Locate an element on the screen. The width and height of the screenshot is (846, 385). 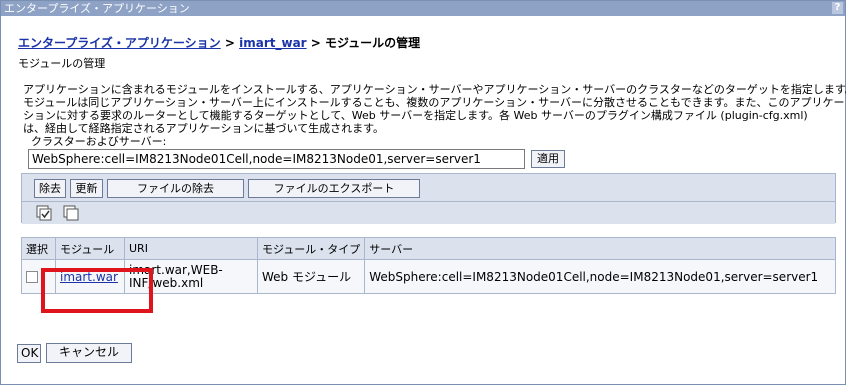
export-file-button: ファイルのエクスポート is located at coordinates (334, 188).